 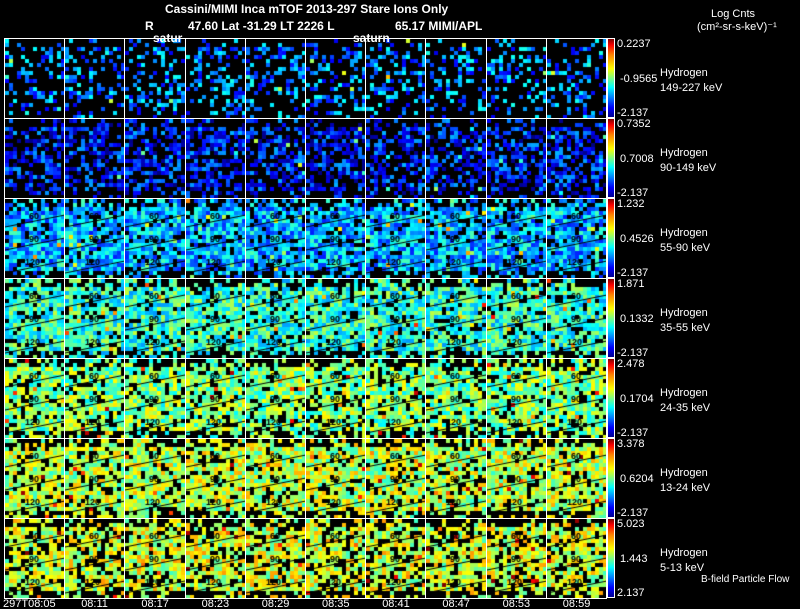 I want to click on colorbar-max-label: 0.7352, so click(x=634, y=124).